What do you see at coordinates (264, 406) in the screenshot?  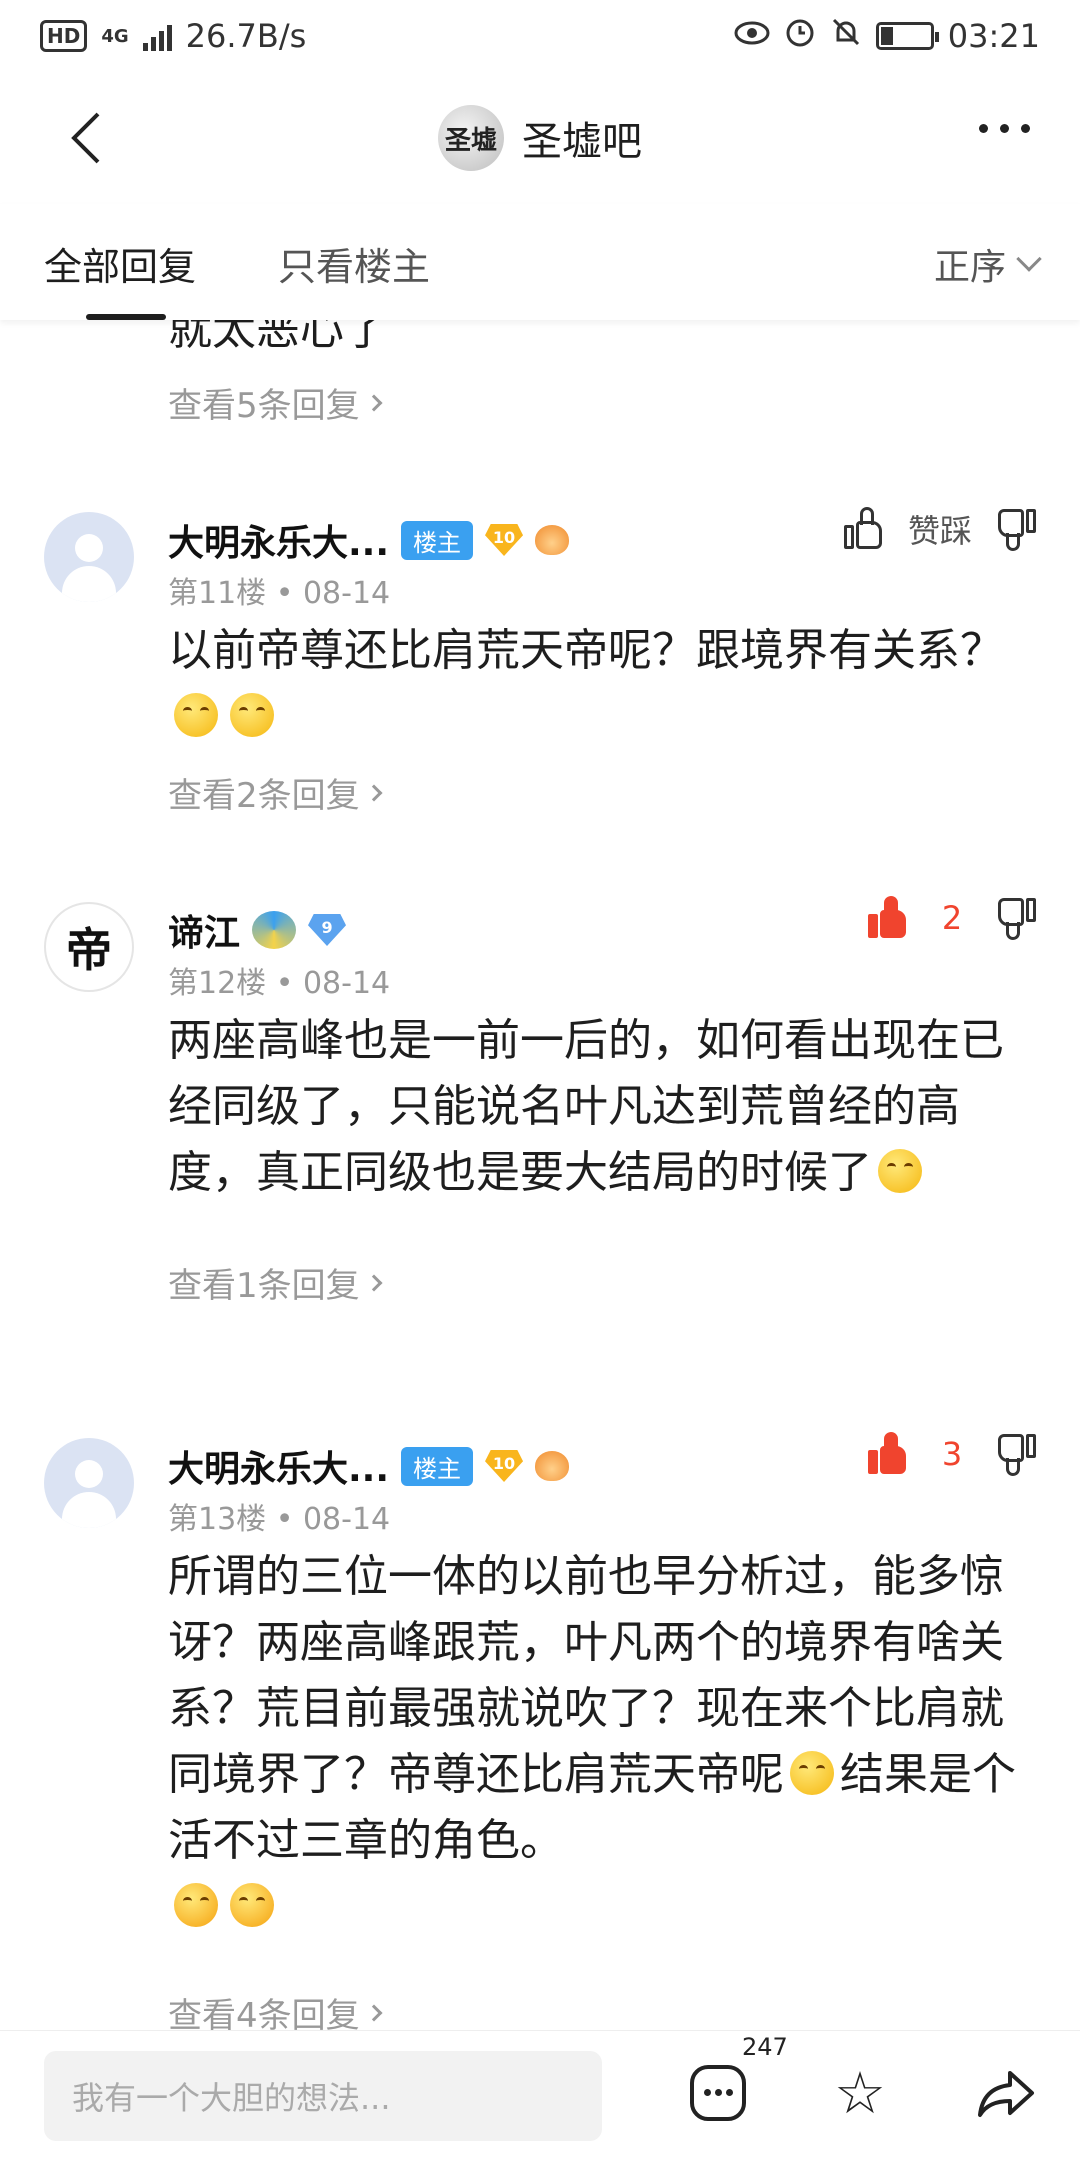 I see `view-replies-label: 查看5条回复` at bounding box center [264, 406].